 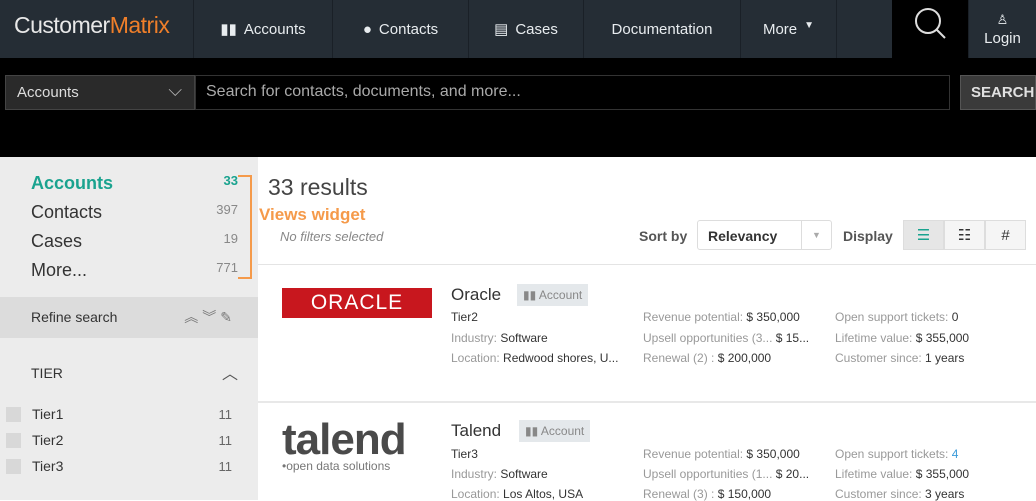 I want to click on annotation-bracket, so click(x=245, y=227).